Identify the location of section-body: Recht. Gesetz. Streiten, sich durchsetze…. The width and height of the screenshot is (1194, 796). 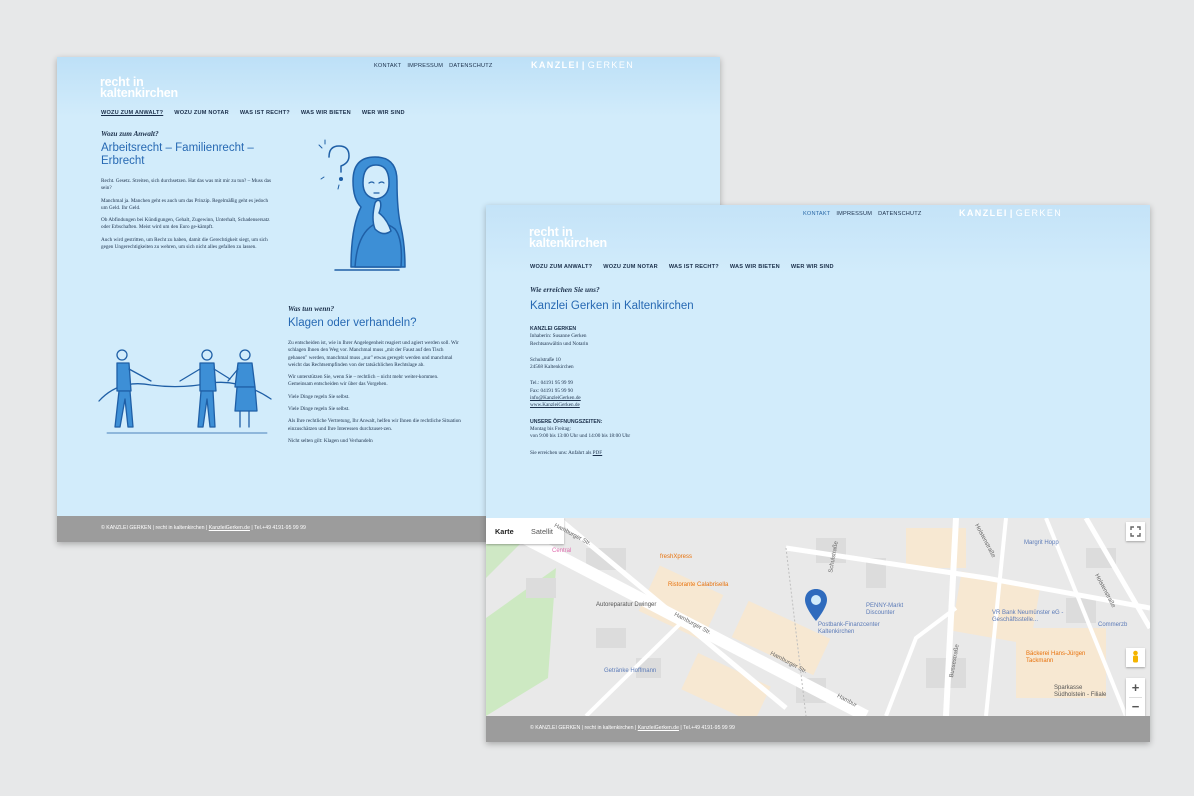
(187, 217).